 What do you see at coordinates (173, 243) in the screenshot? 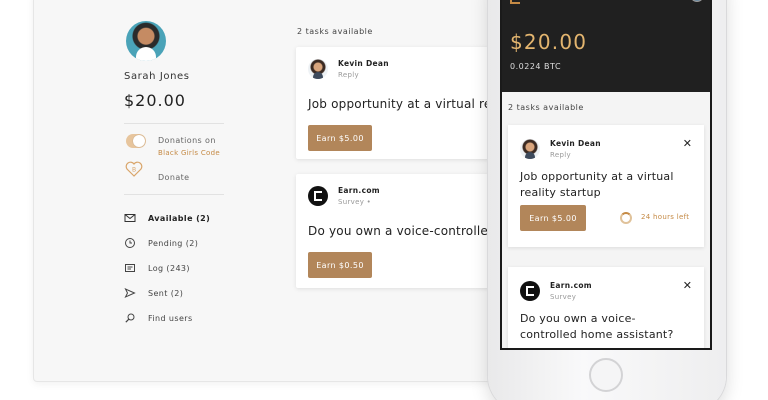
I see `sidebar-item-label: Pending (2)` at bounding box center [173, 243].